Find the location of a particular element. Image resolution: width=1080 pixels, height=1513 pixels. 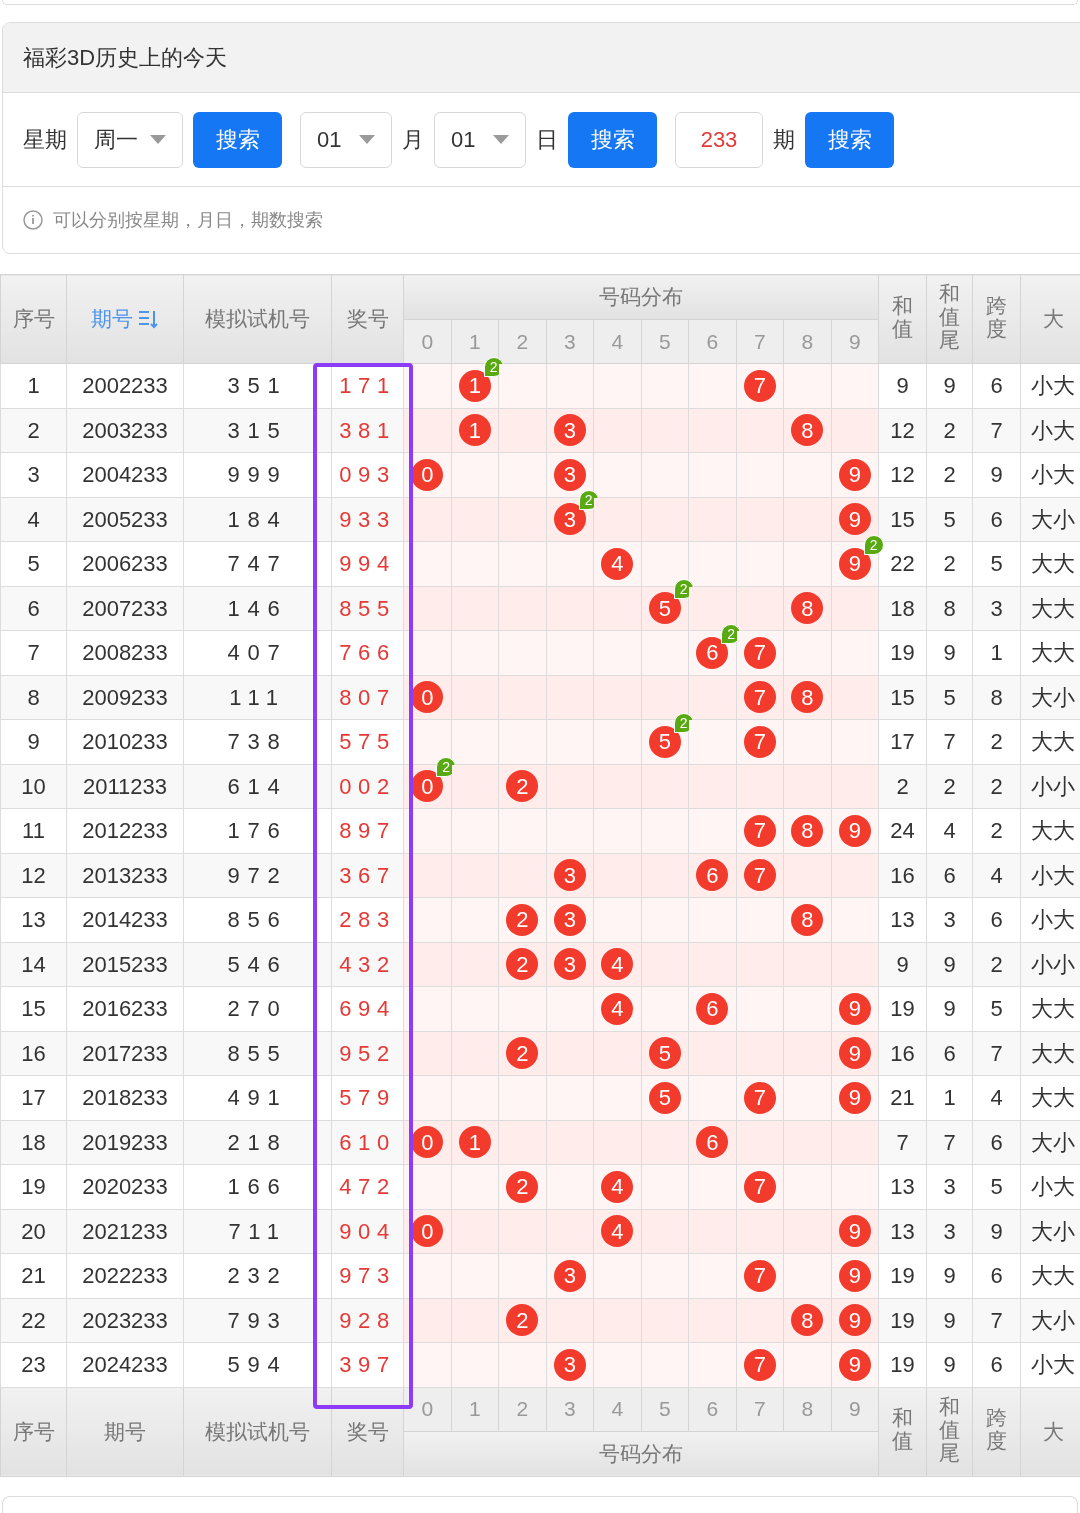

table-cell: 2011233 is located at coordinates (125, 786).